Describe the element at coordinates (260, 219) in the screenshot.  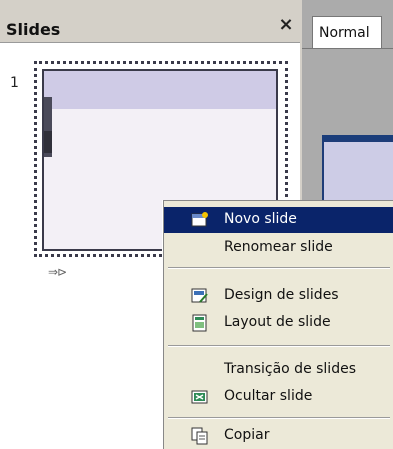
I see `menu-item-label: Novo slide` at that location.